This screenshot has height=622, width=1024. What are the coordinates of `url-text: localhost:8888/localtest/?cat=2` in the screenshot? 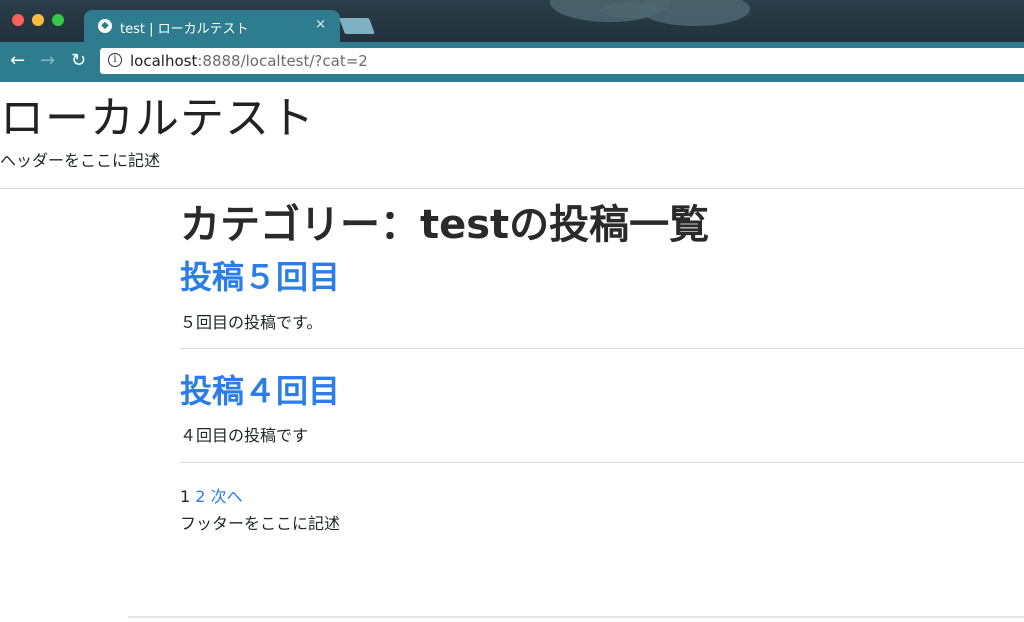 It's located at (249, 61).